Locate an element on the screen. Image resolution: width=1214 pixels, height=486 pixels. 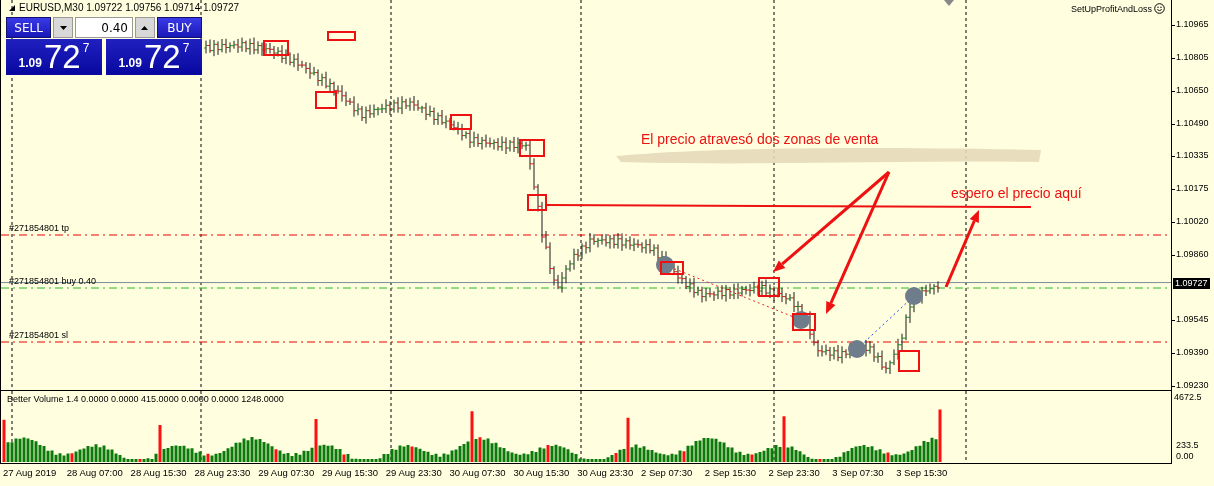
time-label: 29 Aug 15:30 is located at coordinates (350, 473).